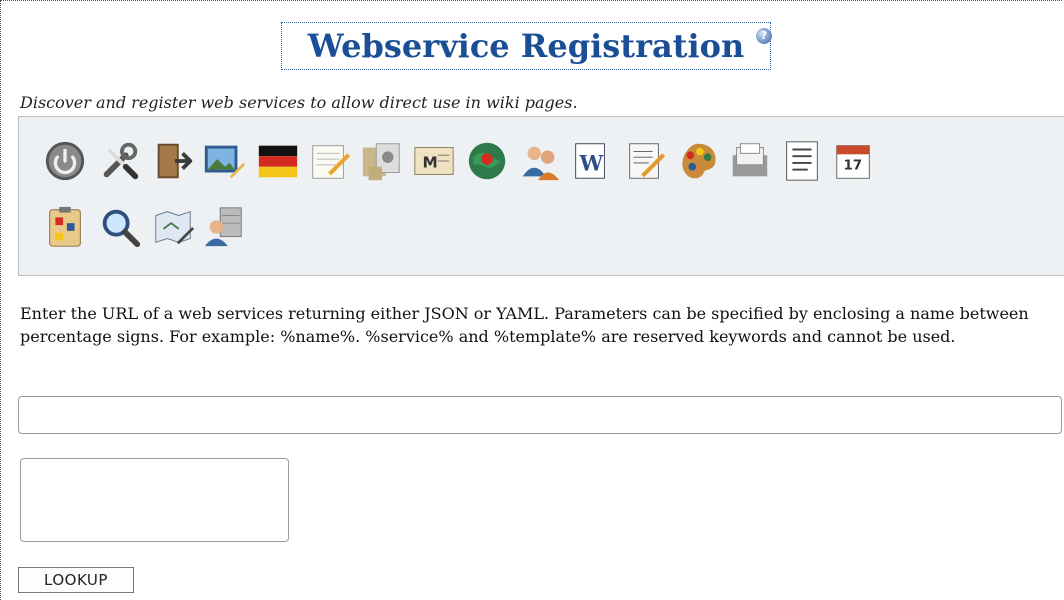  What do you see at coordinates (173, 227) in the screenshot?
I see `map-edit-icon` at bounding box center [173, 227].